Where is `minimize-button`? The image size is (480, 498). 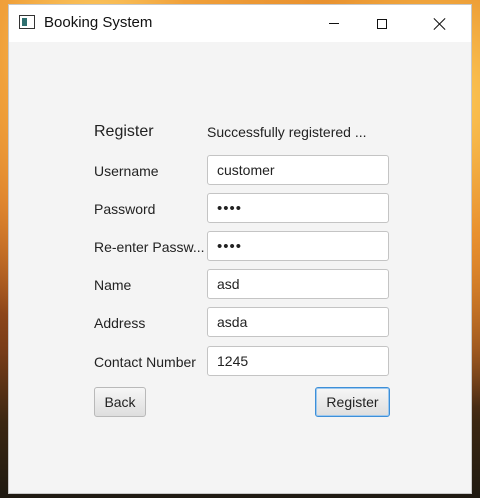
minimize-button is located at coordinates (334, 23).